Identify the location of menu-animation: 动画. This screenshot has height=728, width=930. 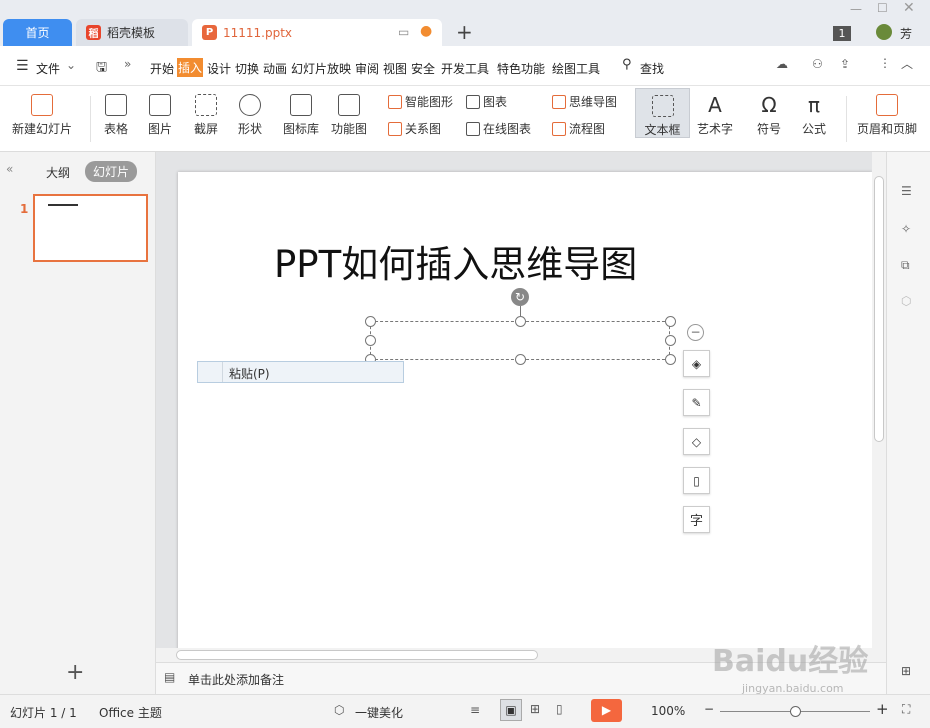
(275, 68).